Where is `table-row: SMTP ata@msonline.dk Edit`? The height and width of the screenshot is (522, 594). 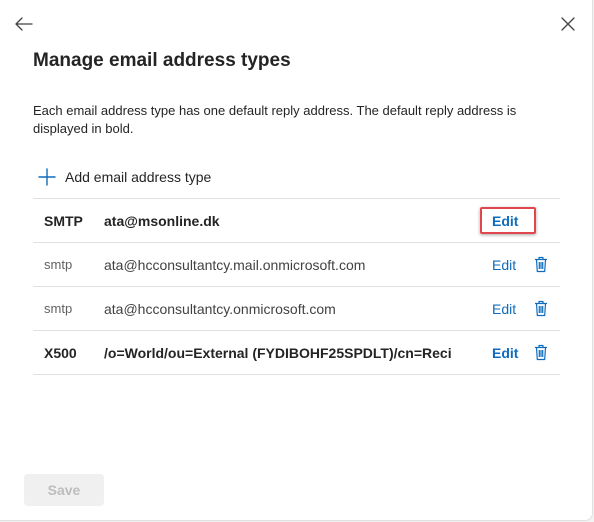
table-row: SMTP ata@msonline.dk Edit is located at coordinates (296, 220).